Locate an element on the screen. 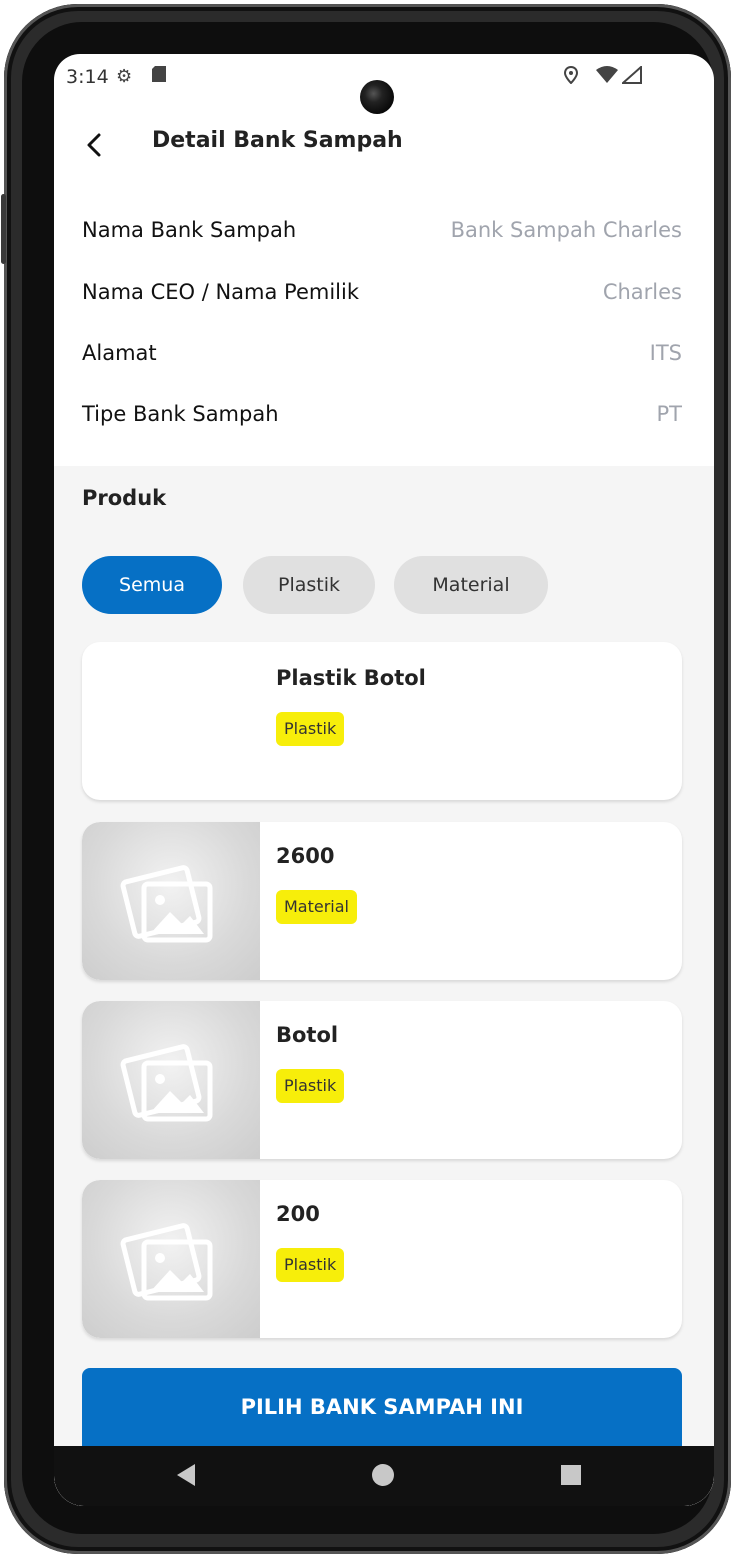  power-button is located at coordinates (3, 229).